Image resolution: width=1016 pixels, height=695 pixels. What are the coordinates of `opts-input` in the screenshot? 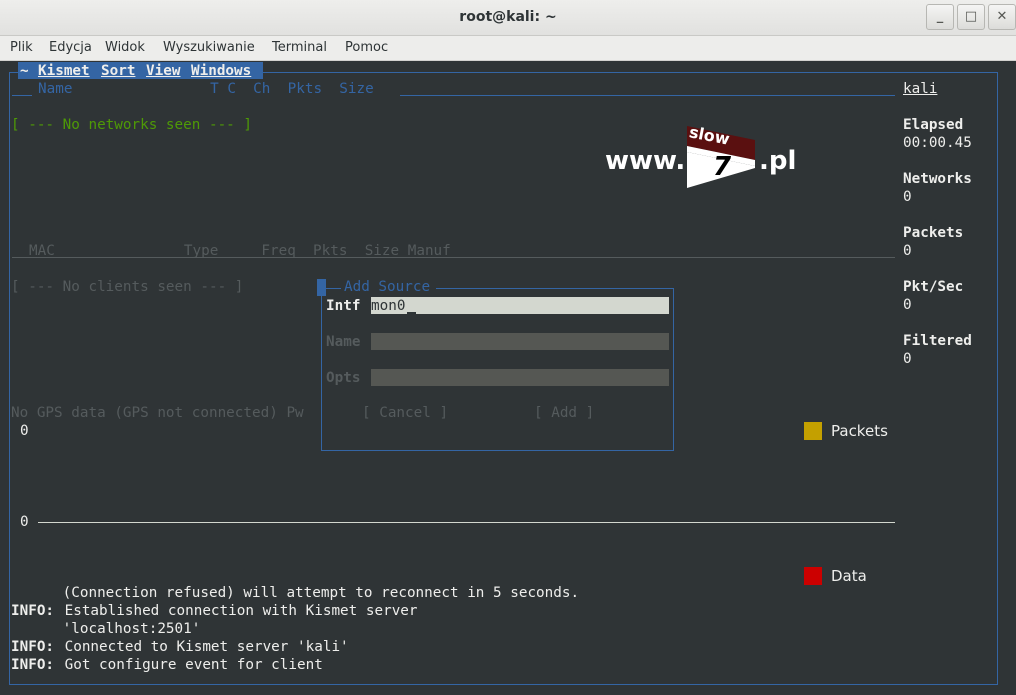 It's located at (520, 377).